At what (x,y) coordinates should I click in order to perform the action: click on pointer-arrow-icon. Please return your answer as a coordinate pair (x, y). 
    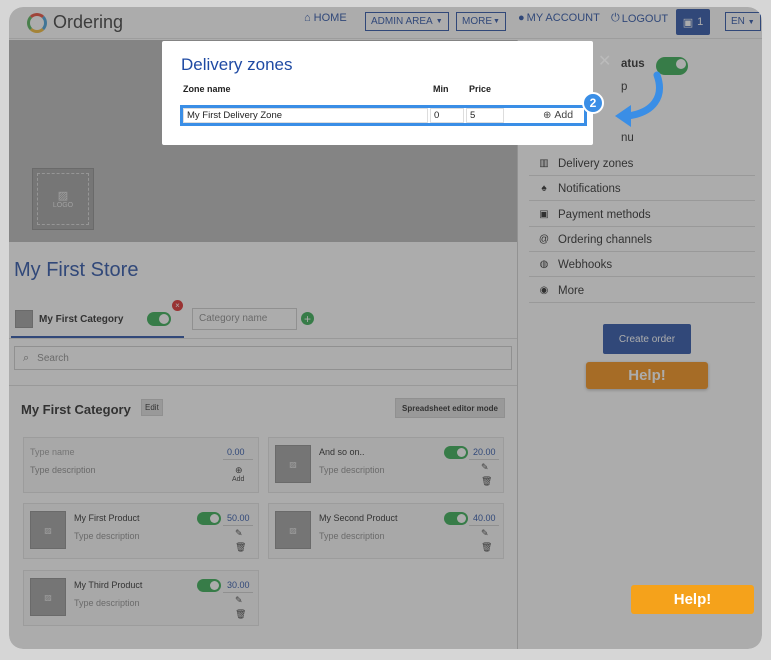
    Looking at the image, I should click on (639, 99).